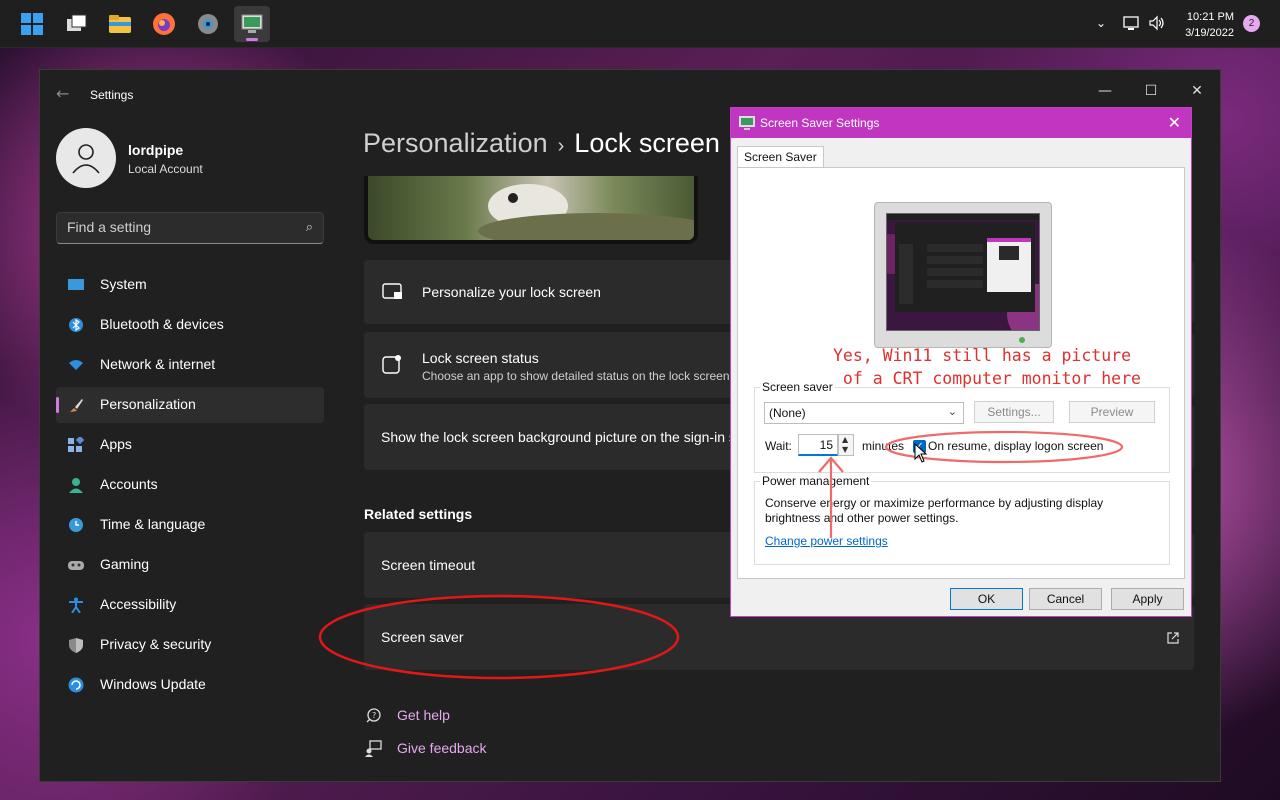  Describe the element at coordinates (1209, 33) in the screenshot. I see `clock-date: 3/19/2022` at that location.